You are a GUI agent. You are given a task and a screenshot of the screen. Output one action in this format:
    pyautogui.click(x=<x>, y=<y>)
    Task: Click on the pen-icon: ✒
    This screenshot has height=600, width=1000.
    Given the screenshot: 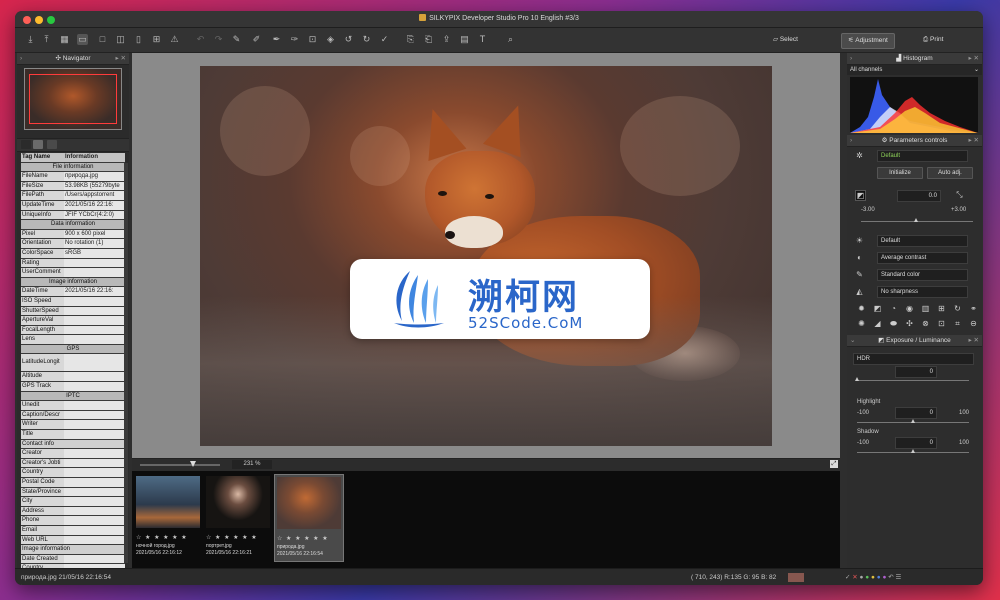 What is the action you would take?
    pyautogui.click(x=276, y=39)
    